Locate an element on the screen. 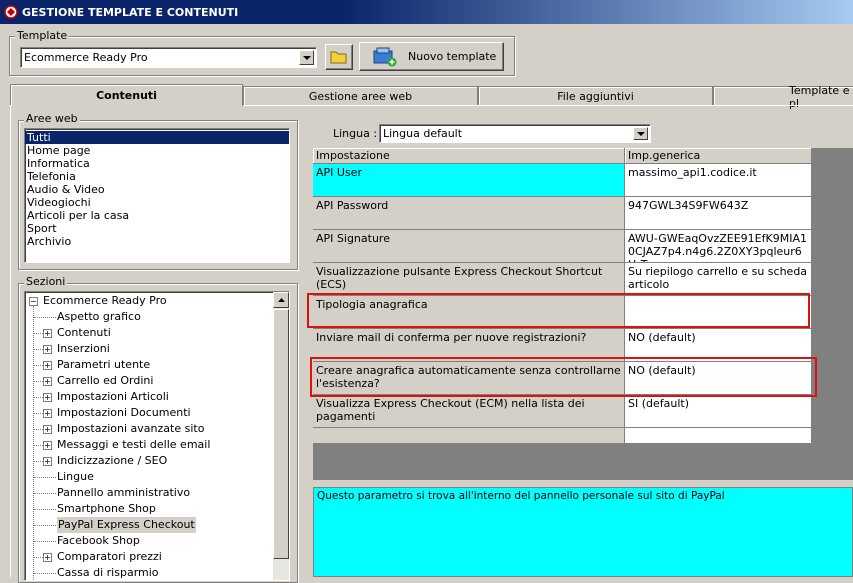 This screenshot has width=853, height=583. sezioni-scrollbar is located at coordinates (281, 436).